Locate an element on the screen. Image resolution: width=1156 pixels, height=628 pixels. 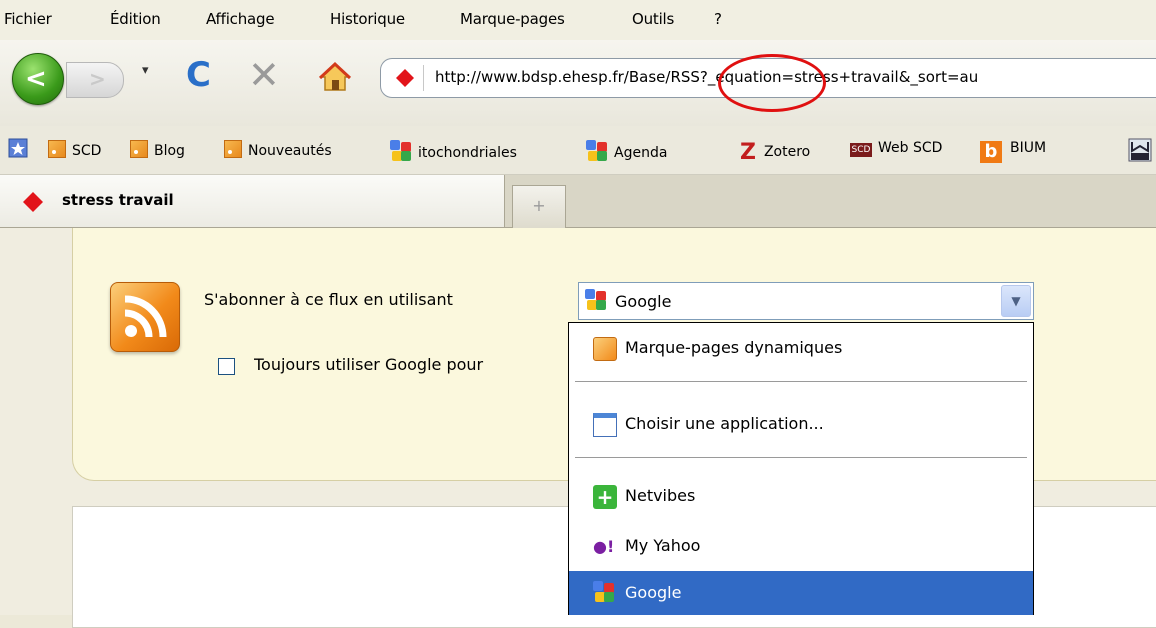
bookmark-nouveautes: Nouveautés is located at coordinates (278, 149).